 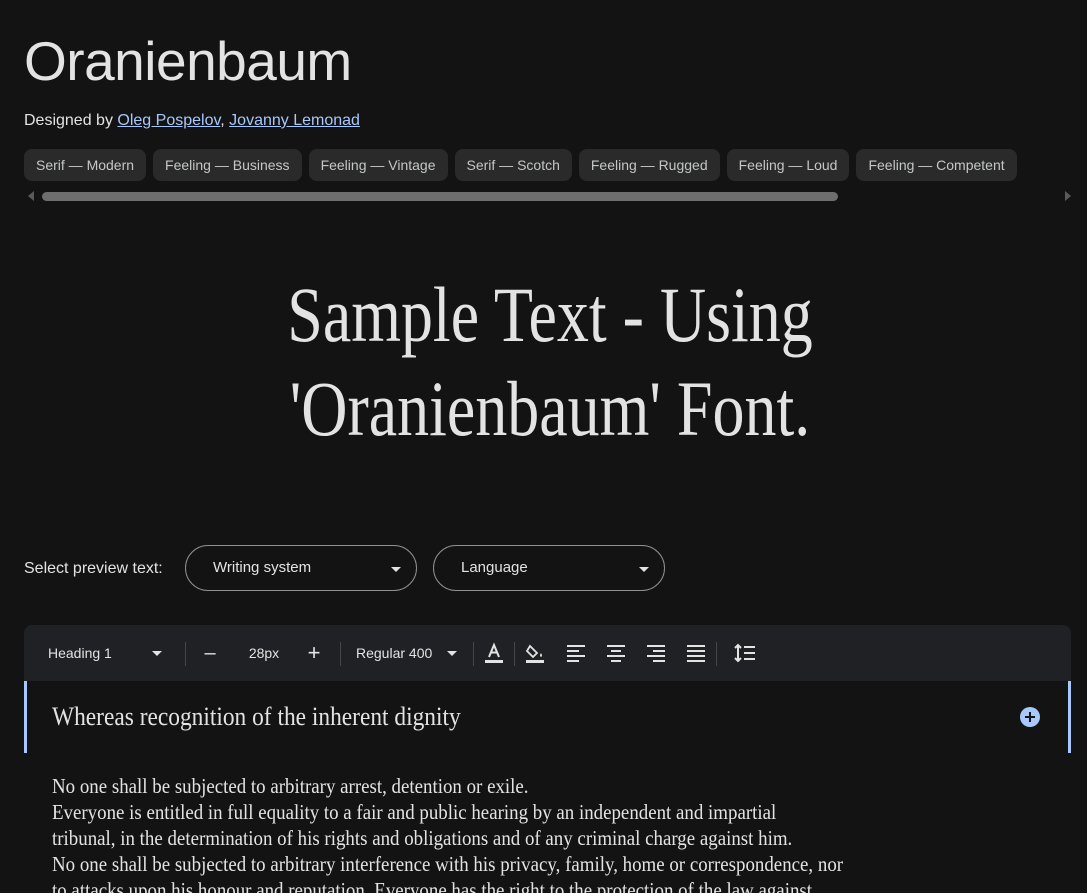 I want to click on weight-select-value: Regular 400, so click(x=394, y=653).